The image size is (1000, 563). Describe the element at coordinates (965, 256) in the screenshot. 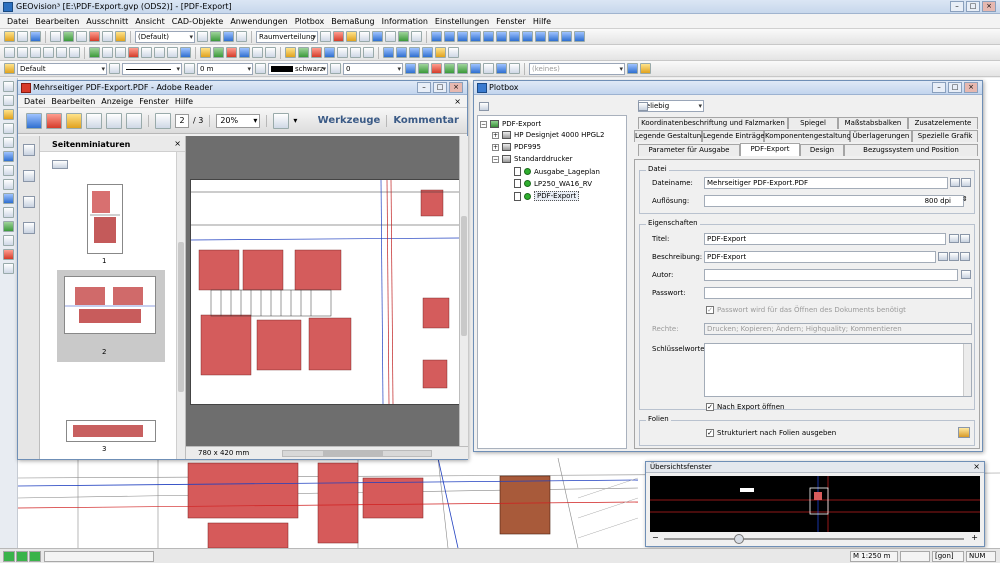

I see `beschreibung-pick-icon` at that location.